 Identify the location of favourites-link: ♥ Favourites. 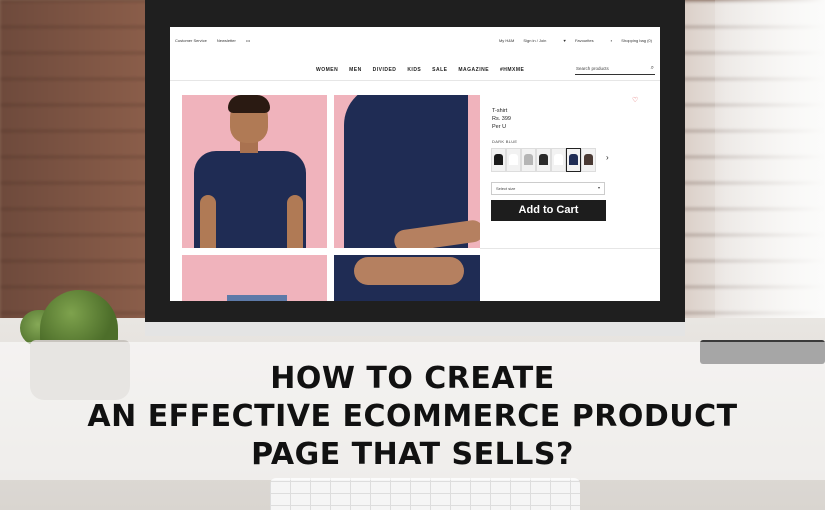
(574, 40).